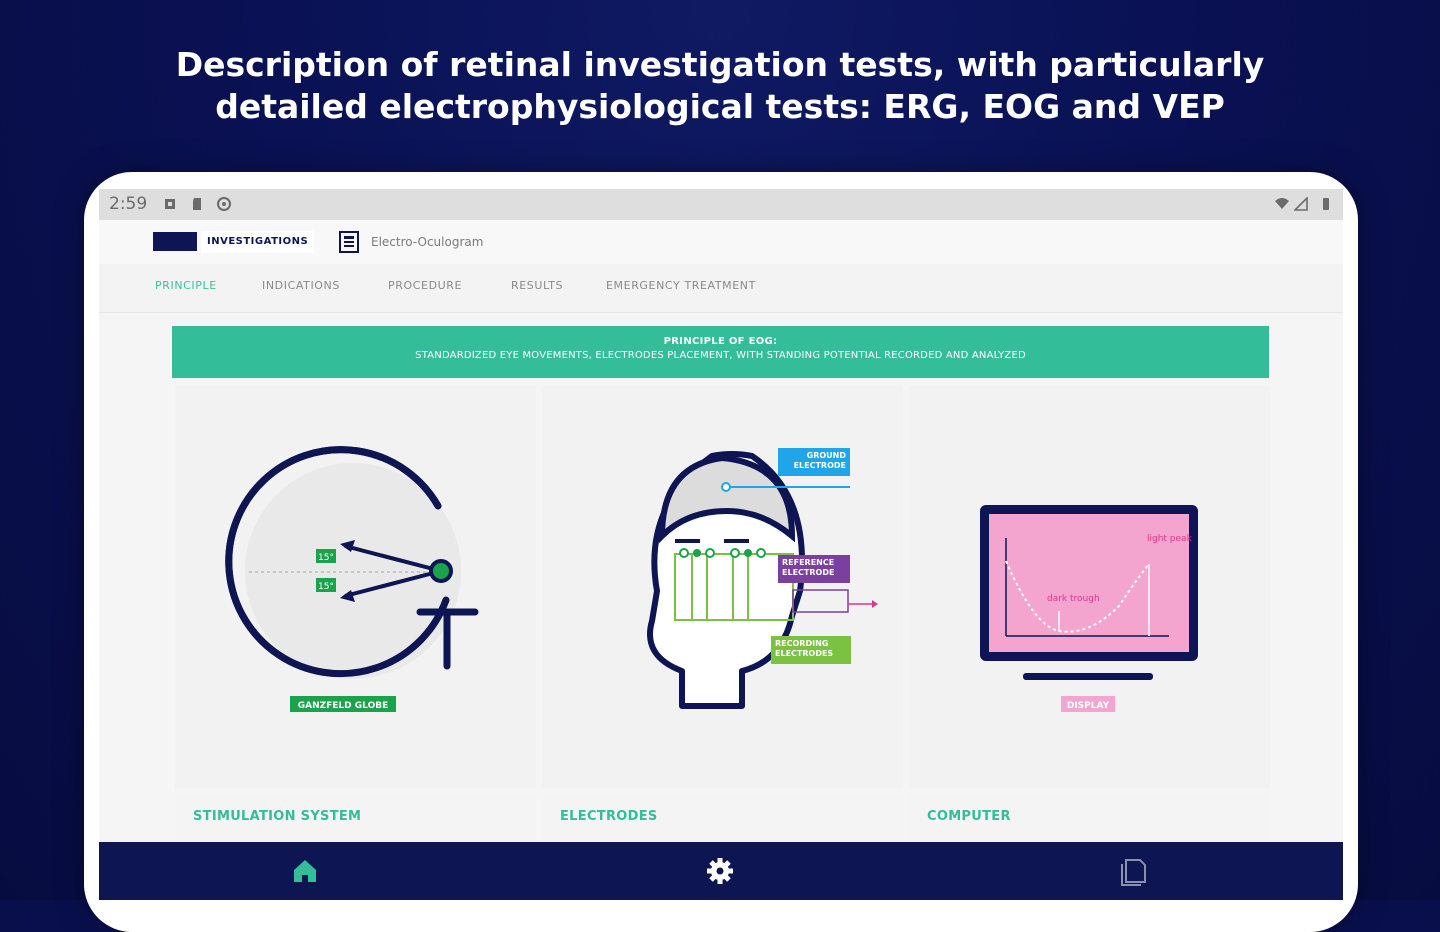 The image size is (1440, 932). What do you see at coordinates (1134, 871) in the screenshot?
I see `pages-icon` at bounding box center [1134, 871].